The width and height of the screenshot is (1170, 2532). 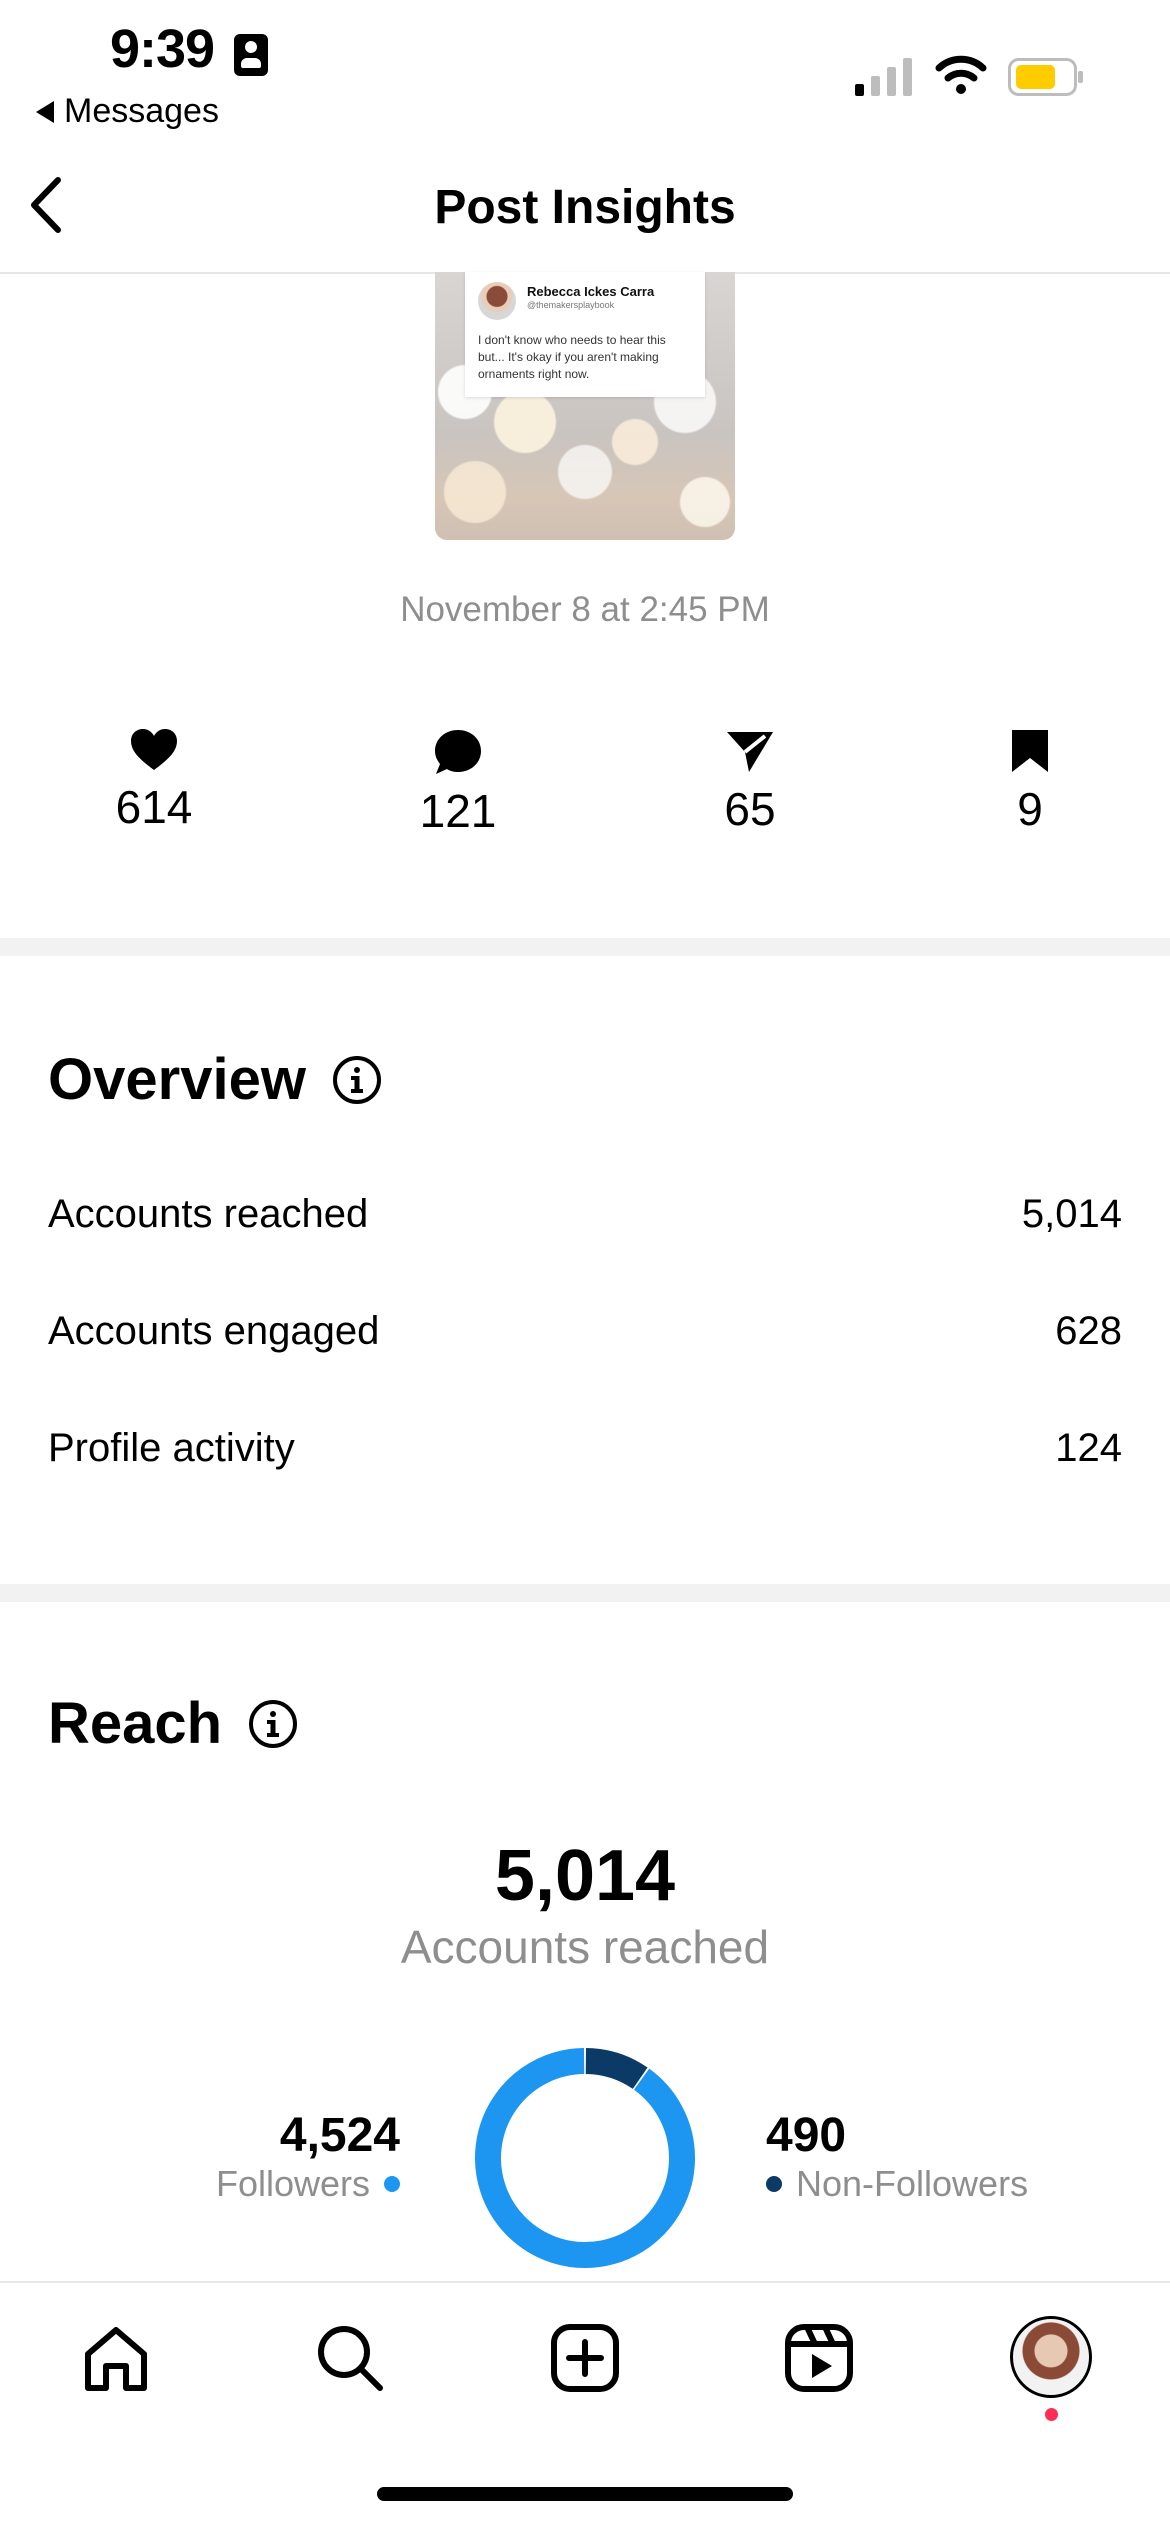 I want to click on accounts-reached-value: 5,014, so click(x=1071, y=1214).